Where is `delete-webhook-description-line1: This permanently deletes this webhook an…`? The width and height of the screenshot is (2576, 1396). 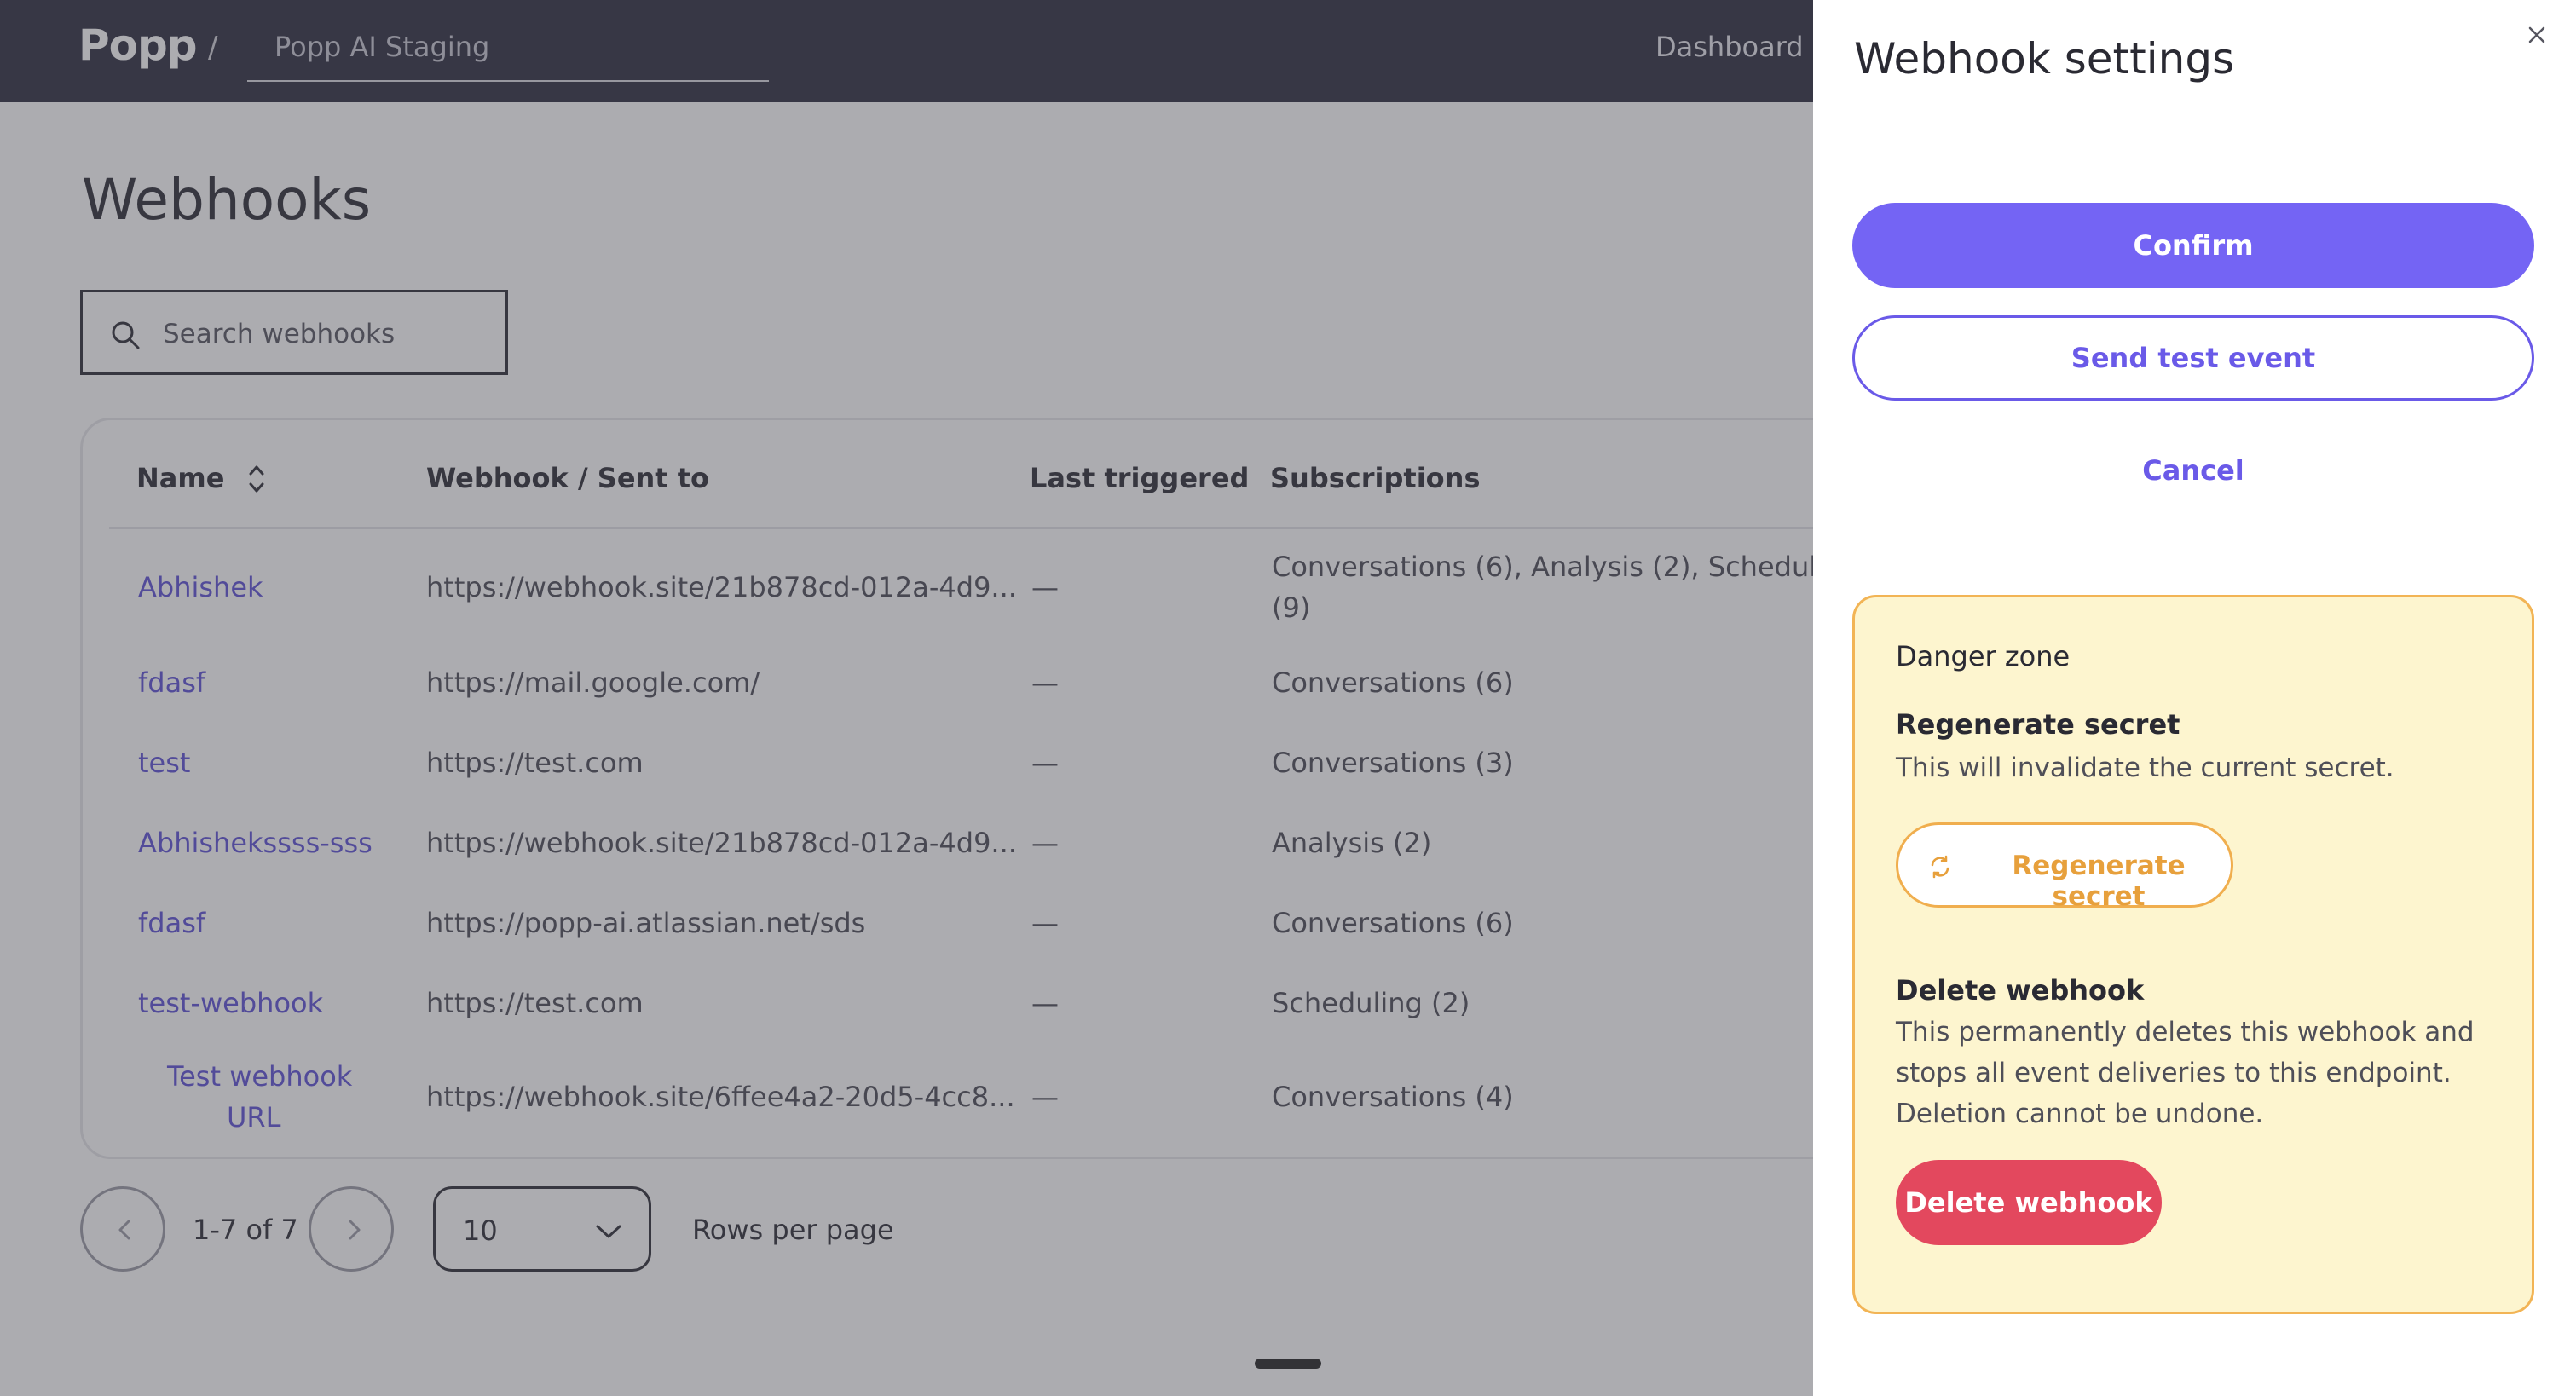
delete-webhook-description-line1: This permanently deletes this webhook an… is located at coordinates (2185, 1032).